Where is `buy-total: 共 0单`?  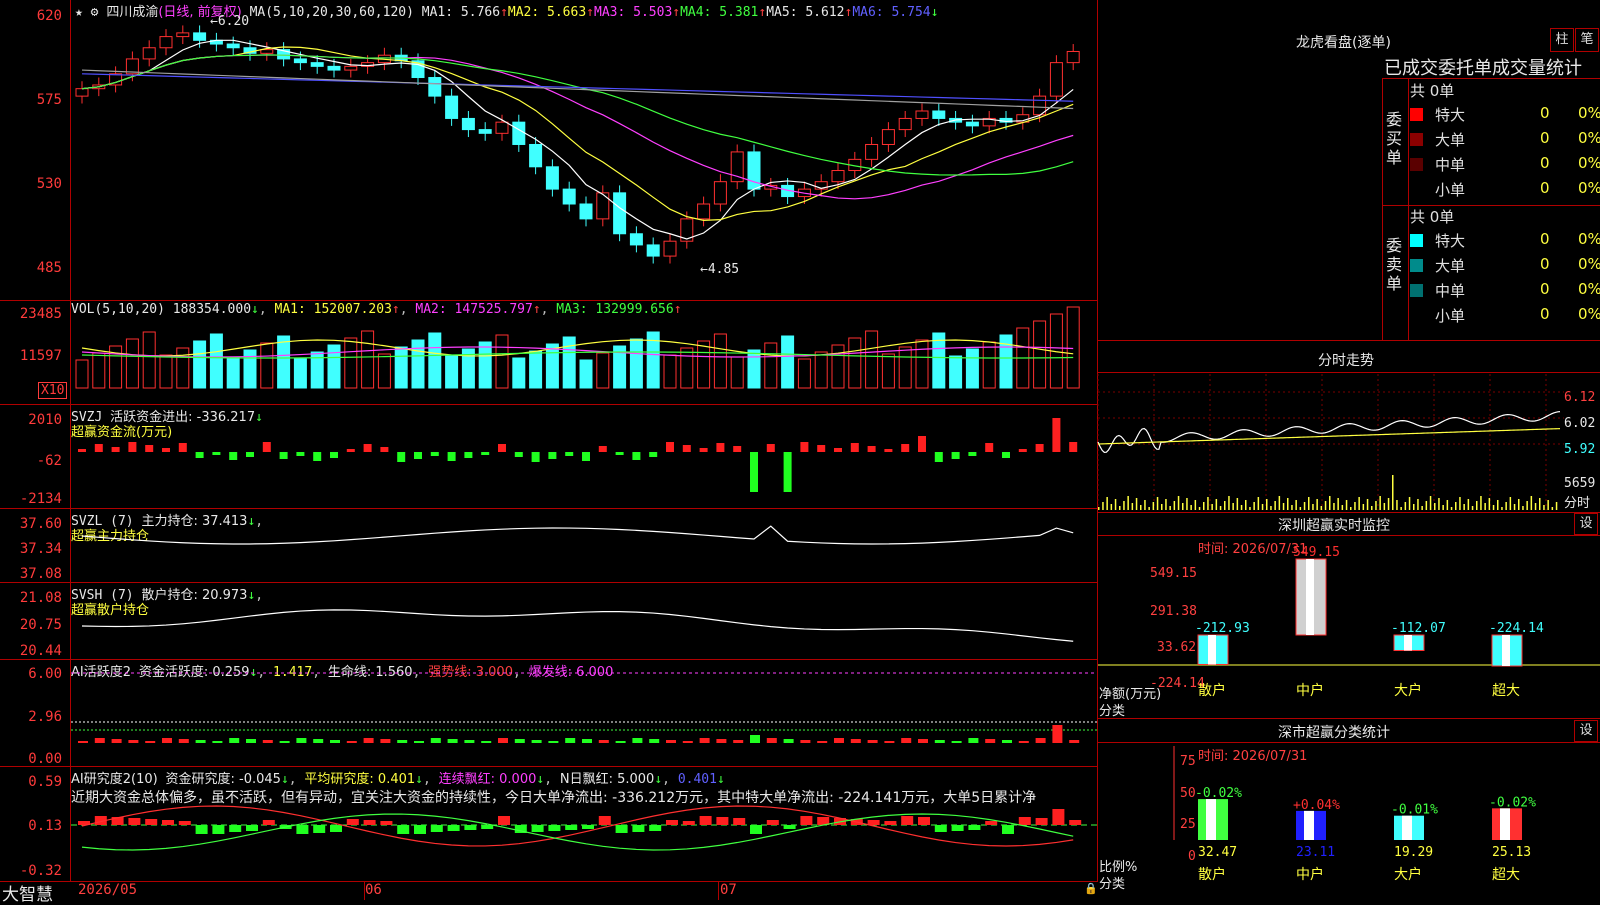 buy-total: 共 0单 is located at coordinates (1432, 91).